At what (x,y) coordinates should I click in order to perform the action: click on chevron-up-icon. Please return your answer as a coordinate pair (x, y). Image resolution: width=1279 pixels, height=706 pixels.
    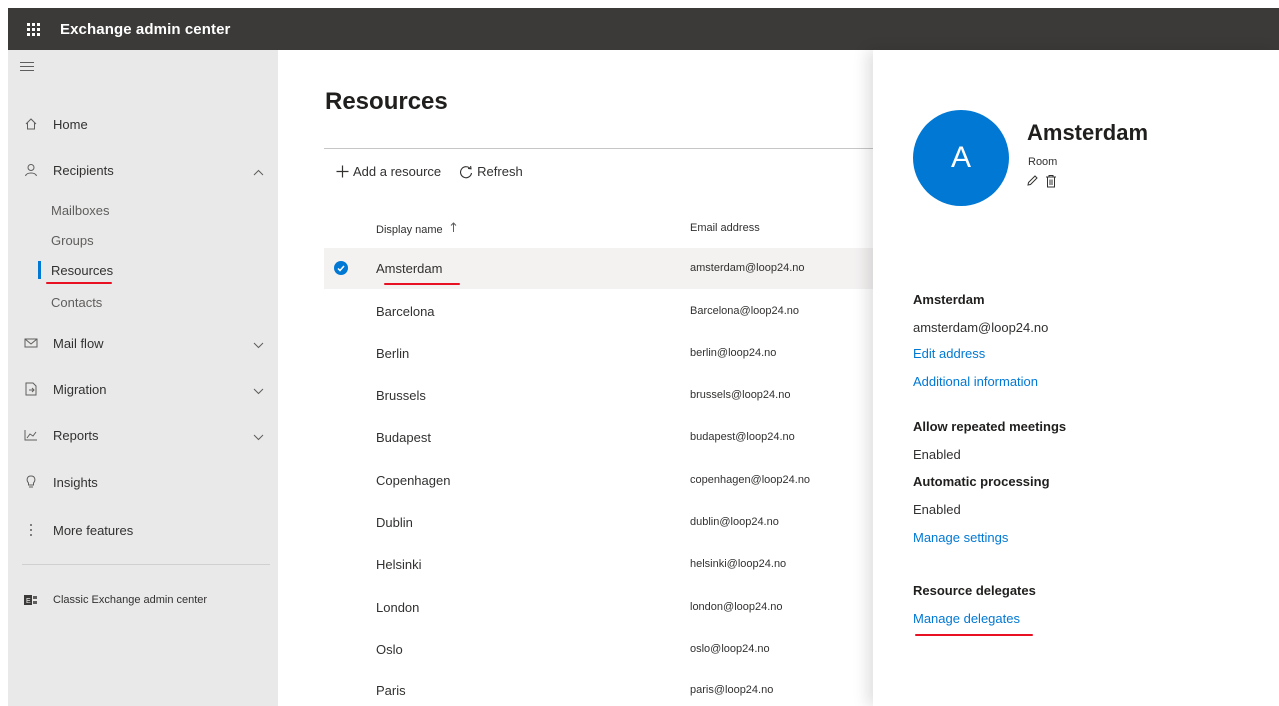
    Looking at the image, I should click on (258, 171).